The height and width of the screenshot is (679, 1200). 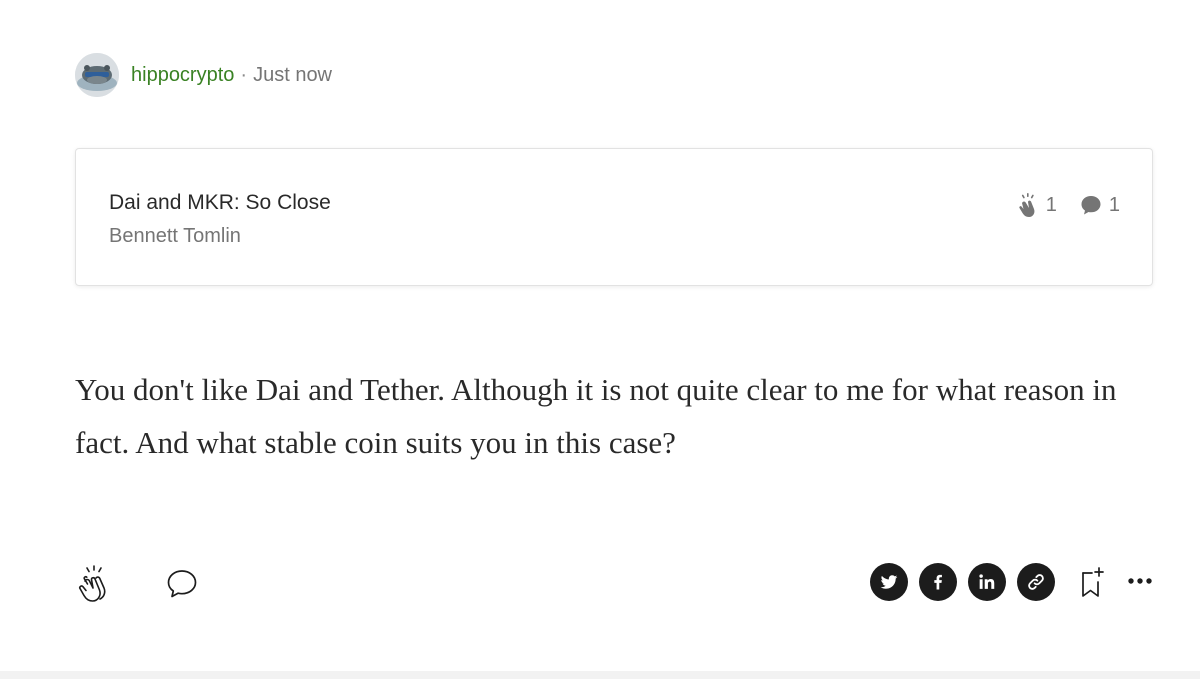 I want to click on card-author: Bennett Tomlin, so click(x=175, y=236).